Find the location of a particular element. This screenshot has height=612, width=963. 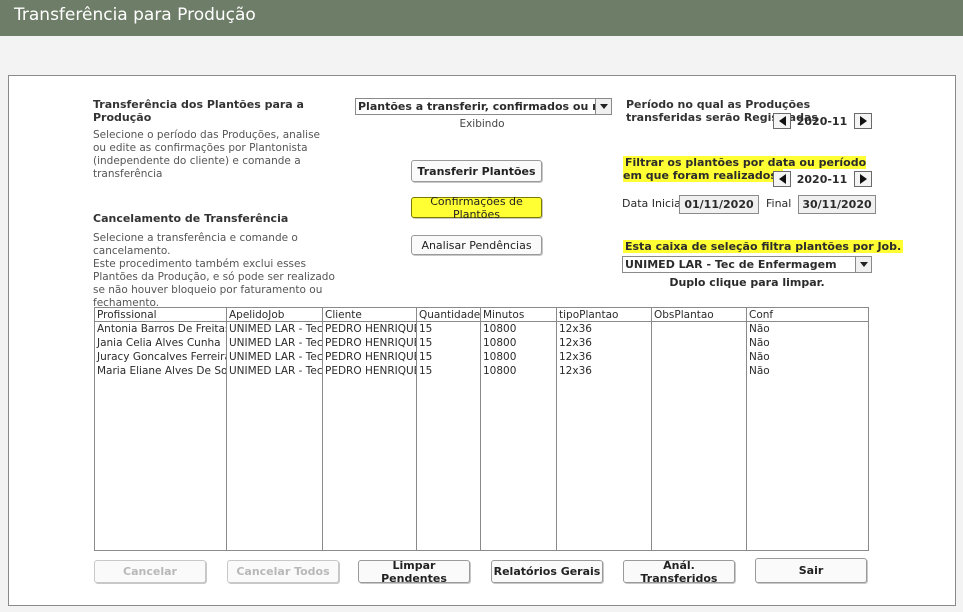

table-header-cell: ObsPlantao is located at coordinates (699, 315).